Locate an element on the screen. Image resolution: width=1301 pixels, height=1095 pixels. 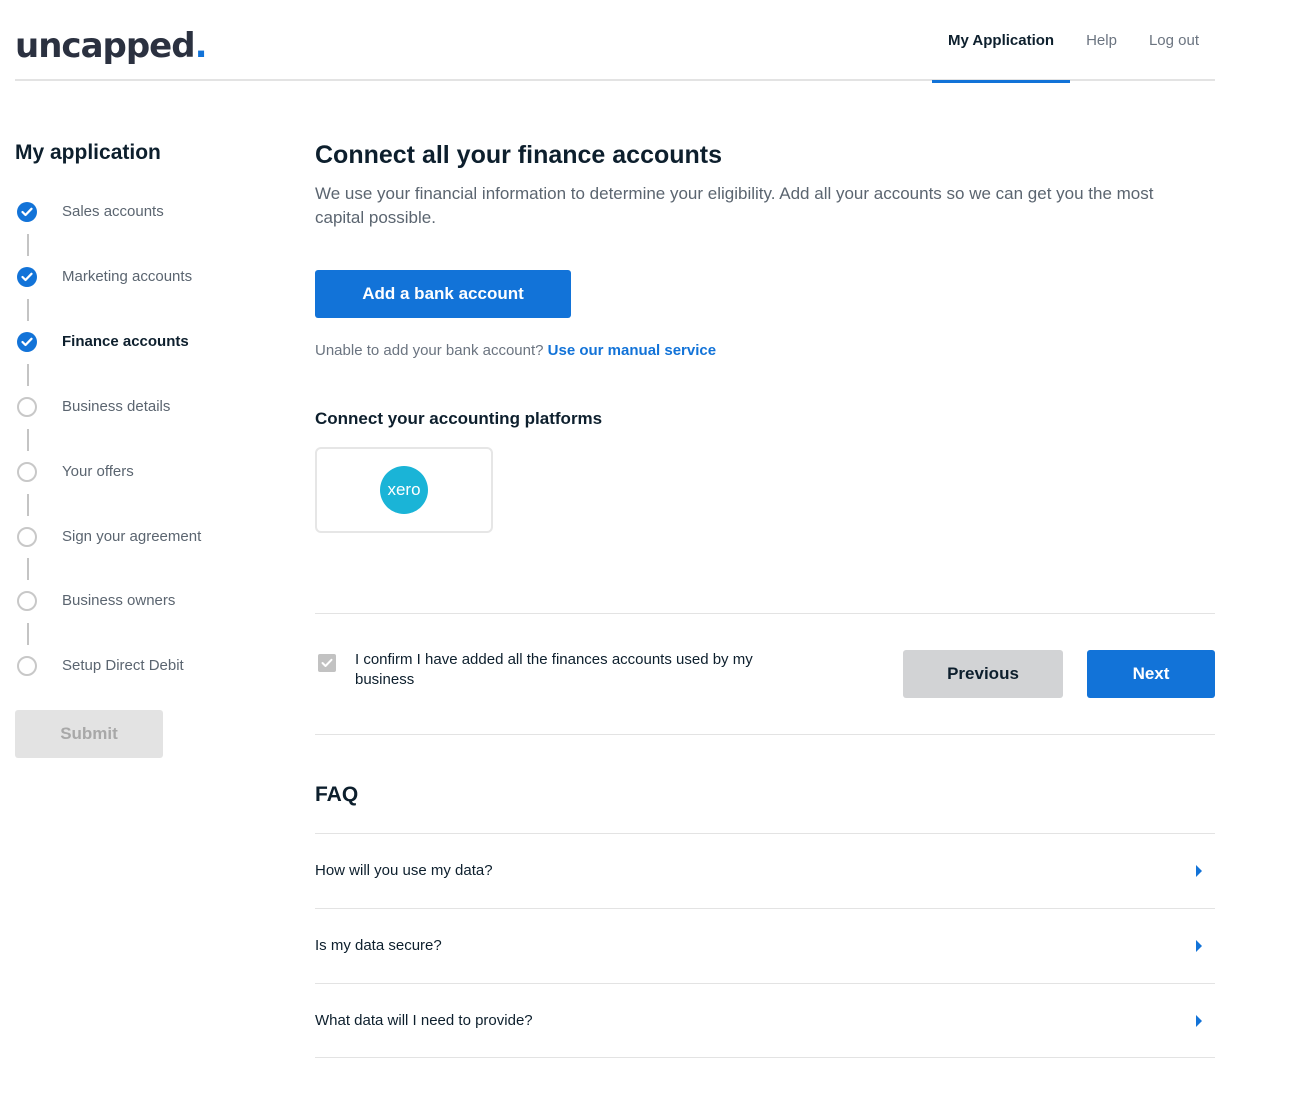
top-header: uncapped. My Application Help Log out is located at coordinates (615, 41).